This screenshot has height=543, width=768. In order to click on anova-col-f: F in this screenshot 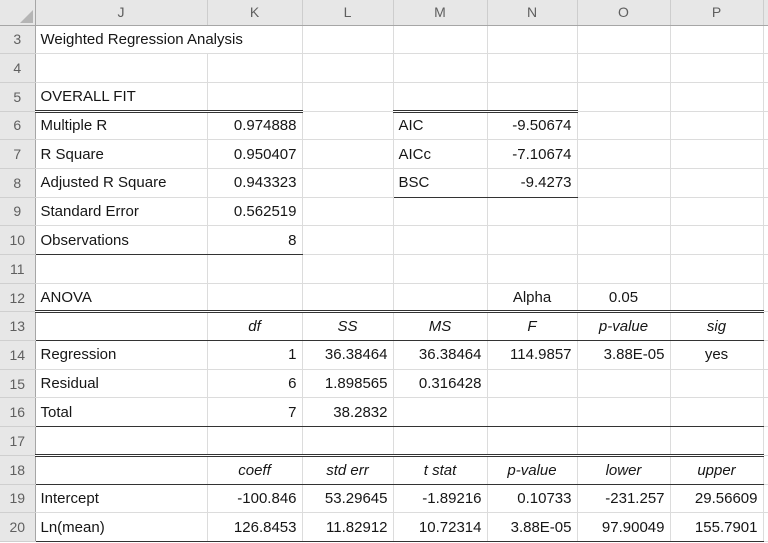, I will do `click(532, 326)`.